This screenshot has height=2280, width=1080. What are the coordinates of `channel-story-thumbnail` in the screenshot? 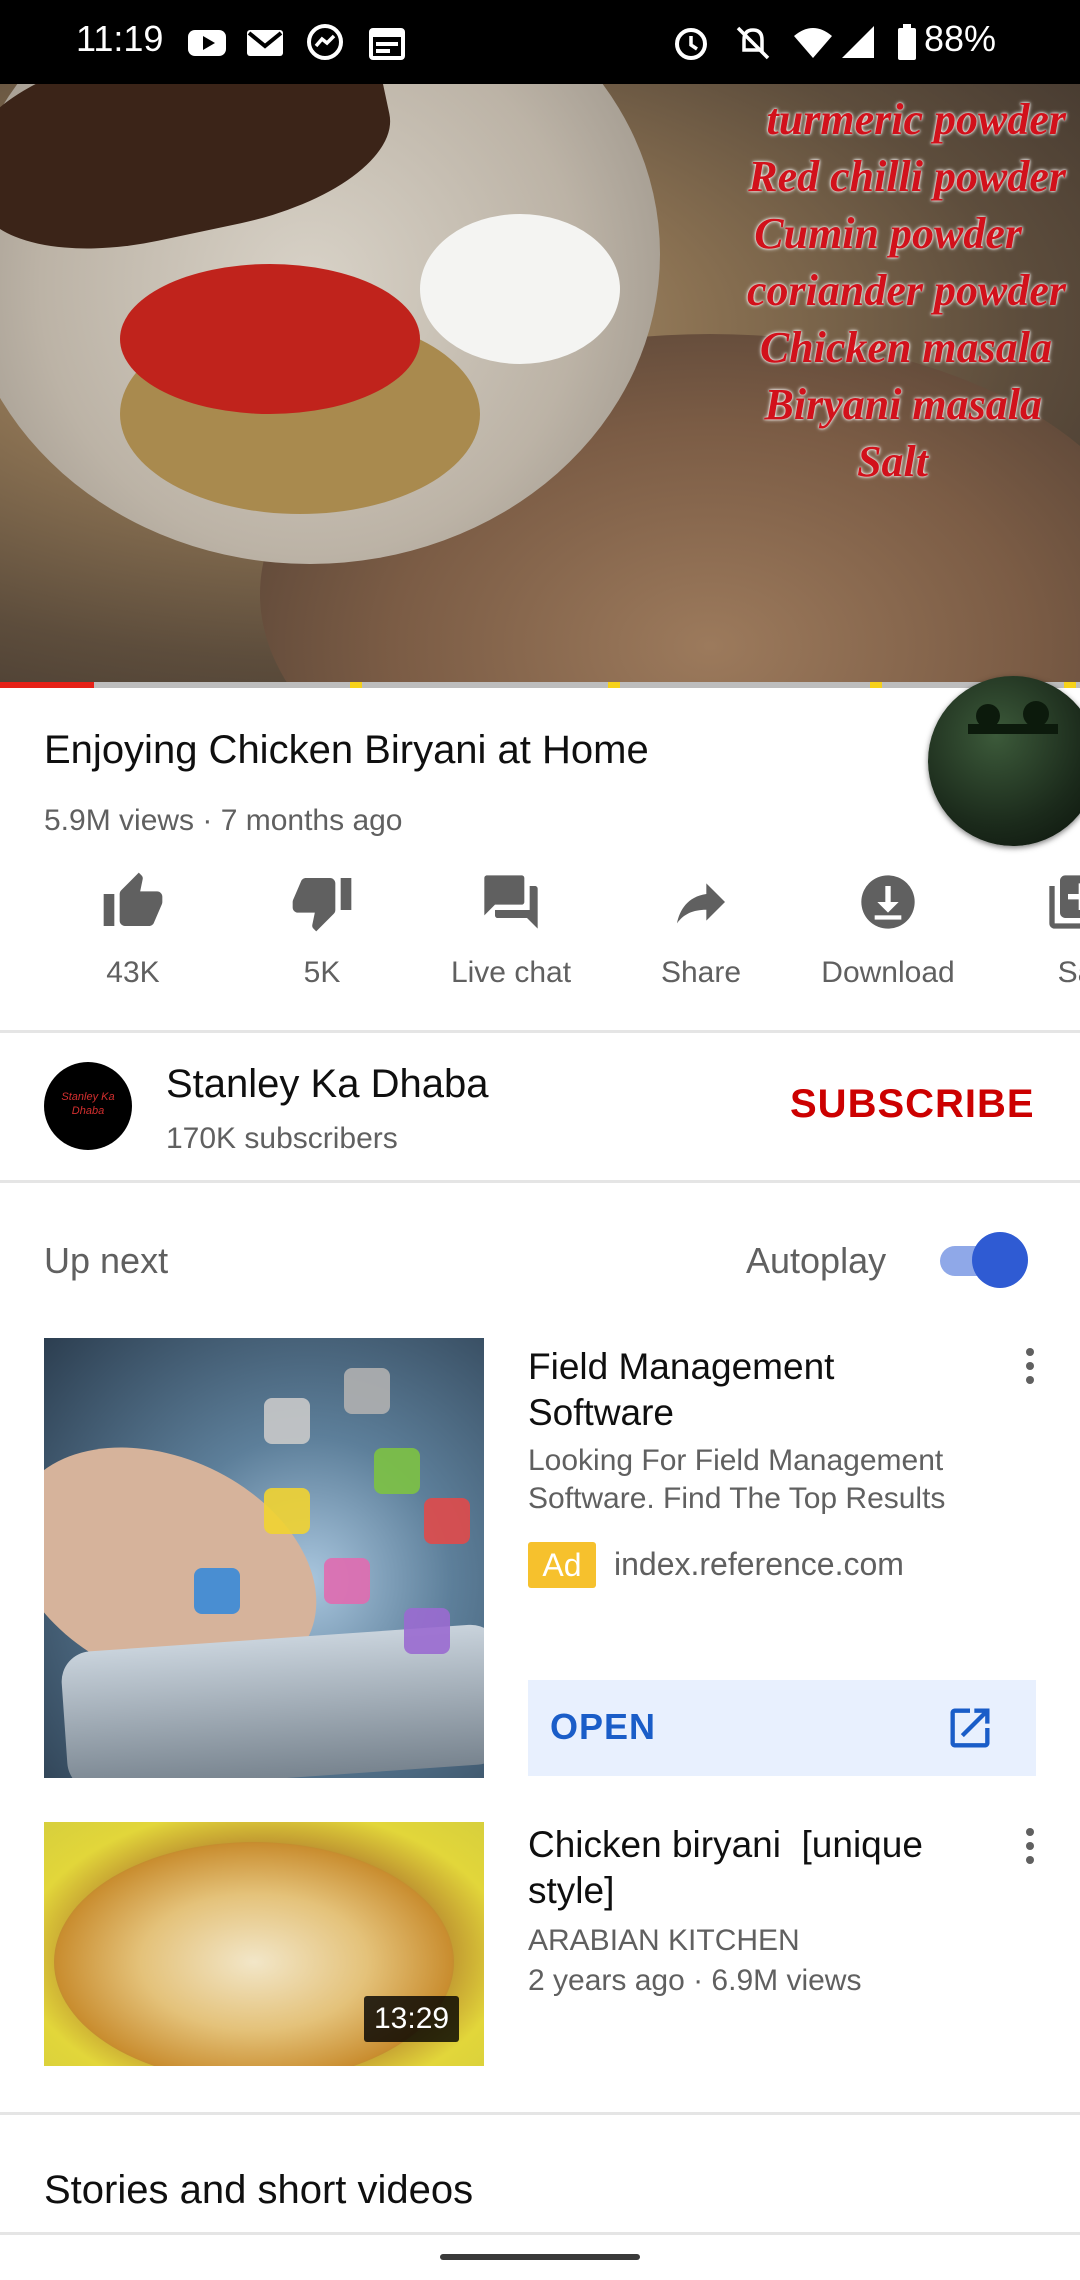 It's located at (1004, 761).